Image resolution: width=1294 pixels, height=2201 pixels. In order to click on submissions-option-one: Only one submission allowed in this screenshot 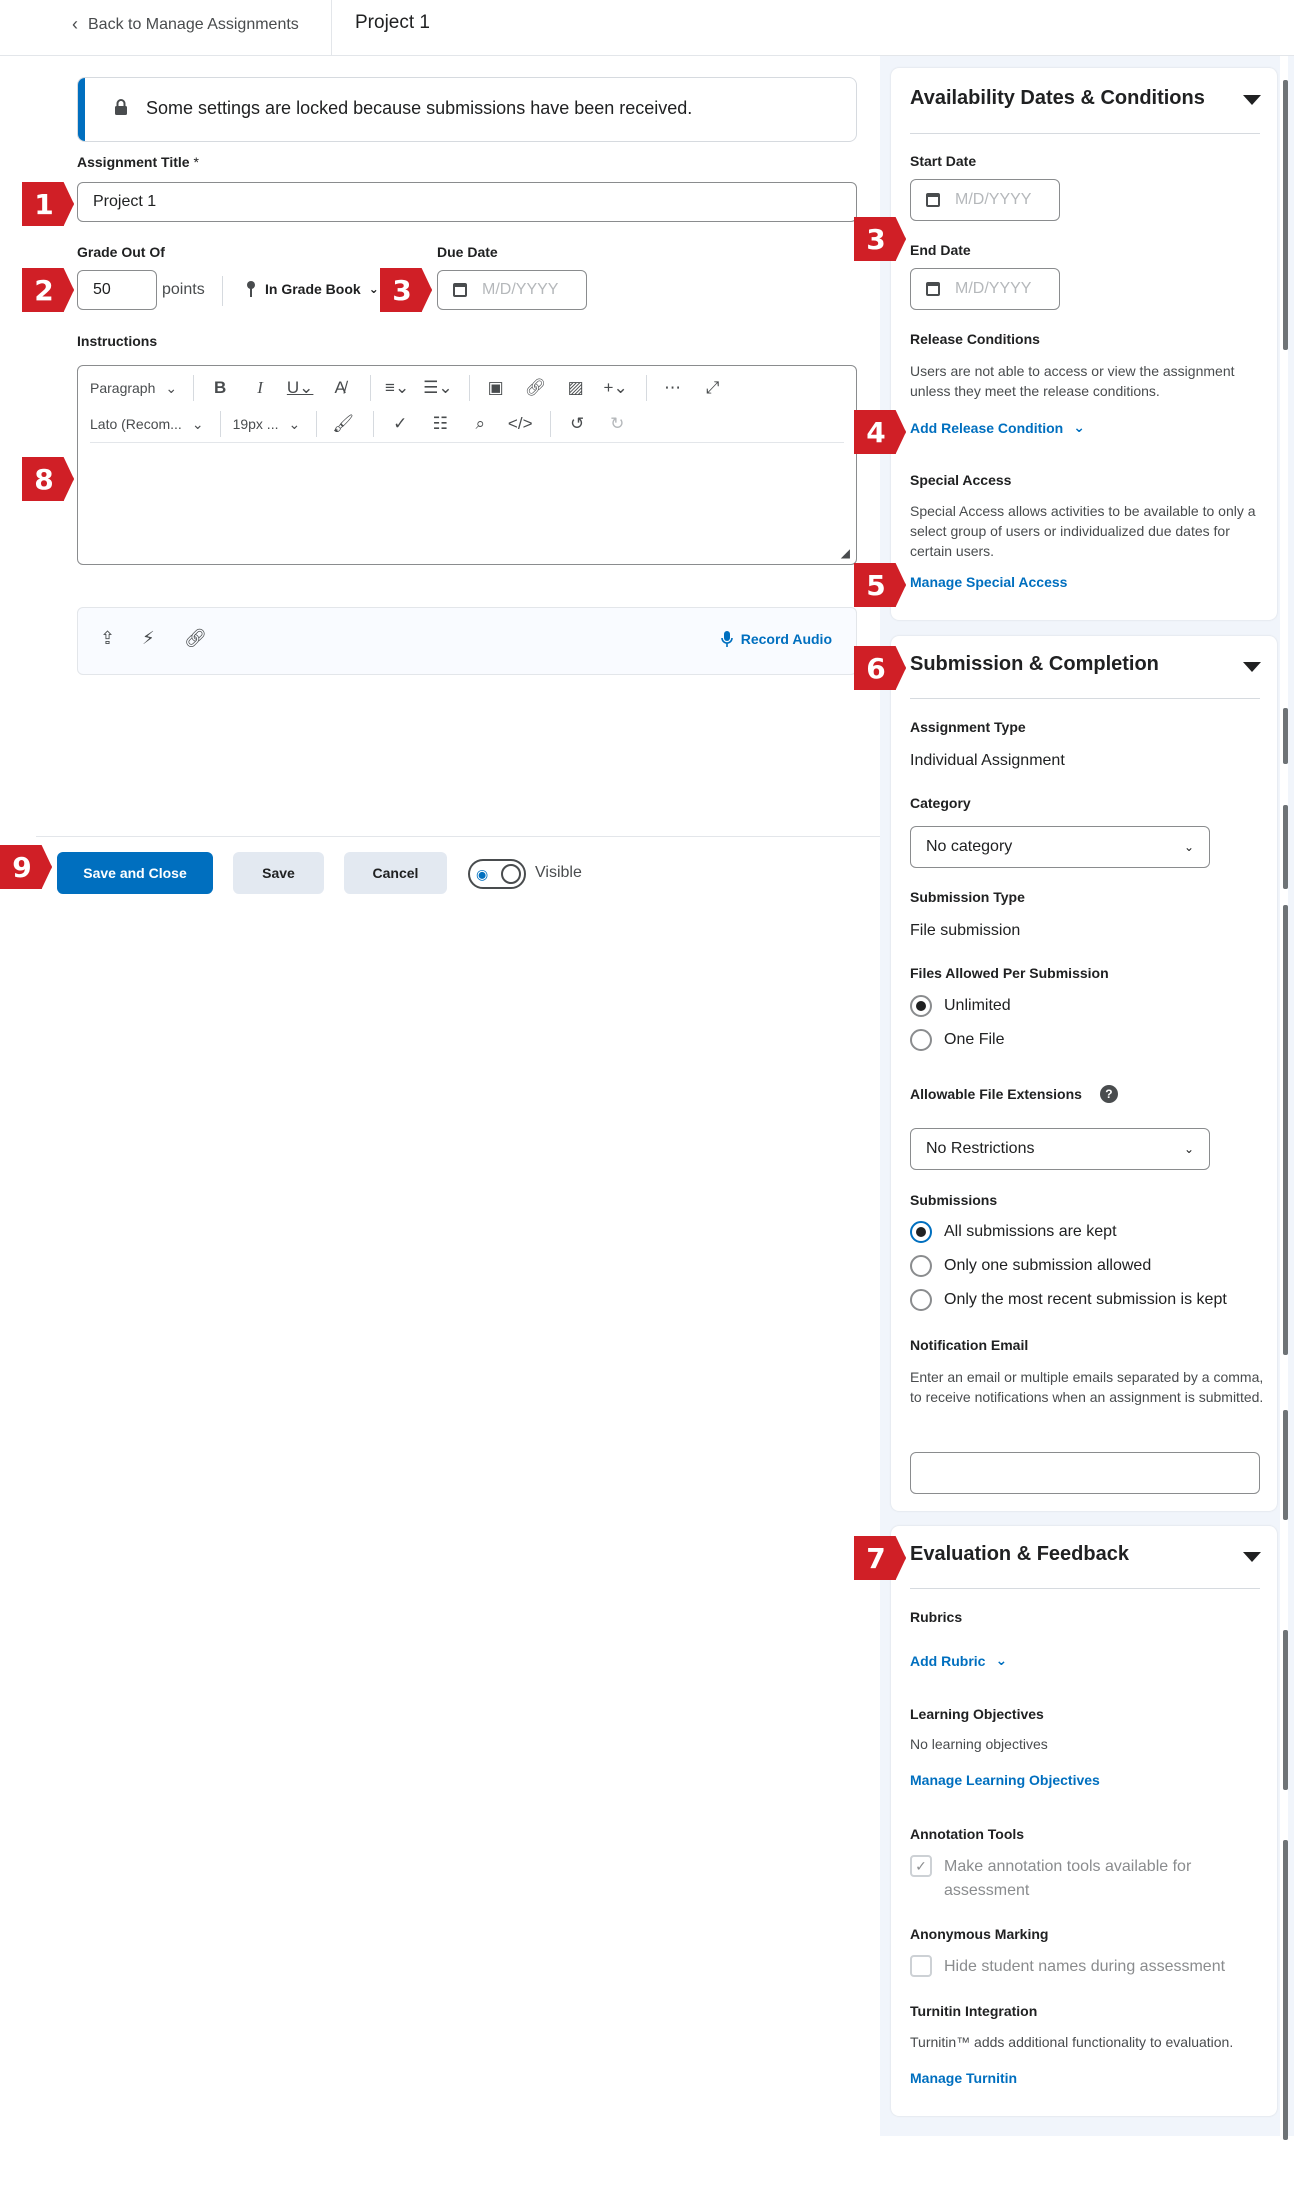, I will do `click(1030, 1266)`.